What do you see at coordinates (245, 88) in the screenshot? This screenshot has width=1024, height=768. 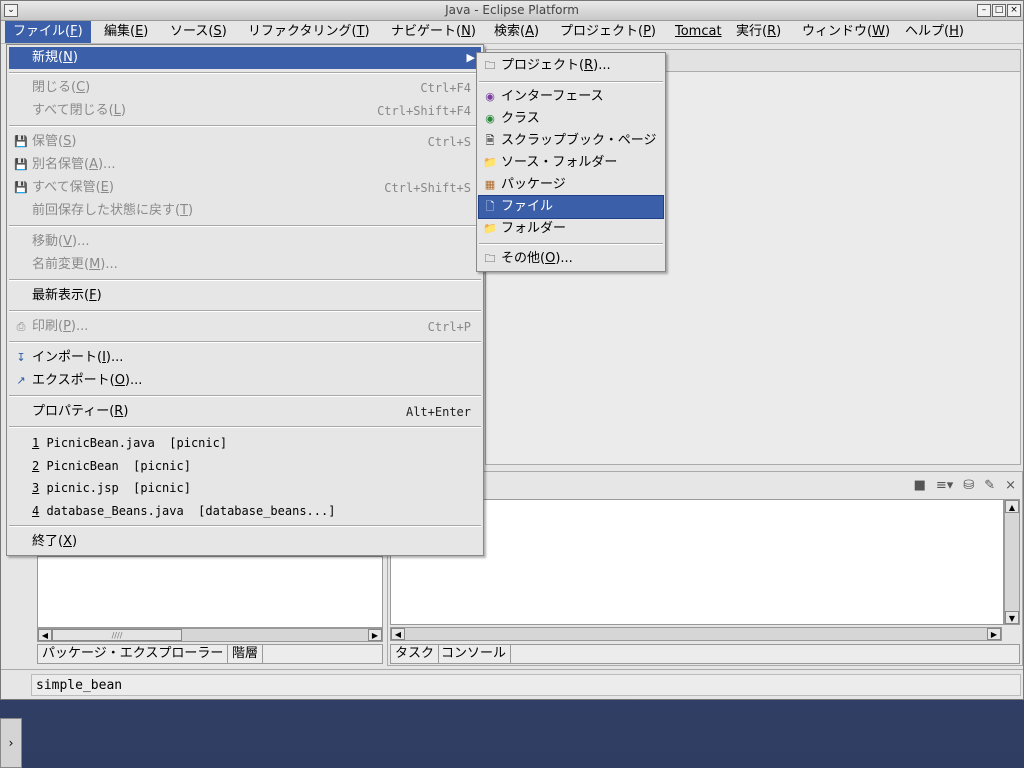 I see `menu-item-close: 閉じる(C) Ctrl+F4` at bounding box center [245, 88].